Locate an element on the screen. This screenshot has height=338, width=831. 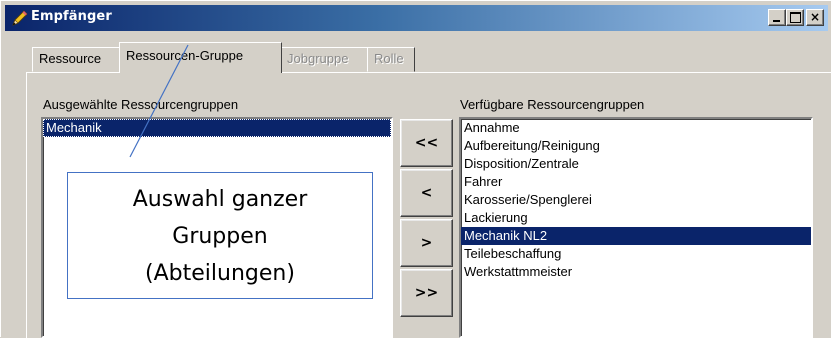
close-button: × is located at coordinates (815, 17).